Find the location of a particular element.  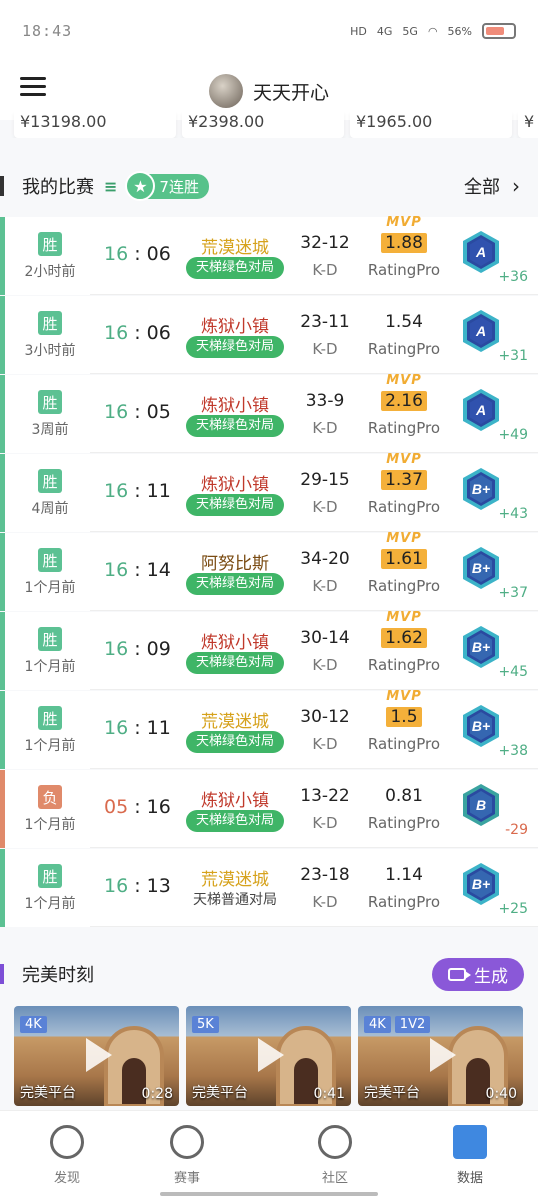

moment-clip: 5K 完美平台 0:41 is located at coordinates (268, 1056).